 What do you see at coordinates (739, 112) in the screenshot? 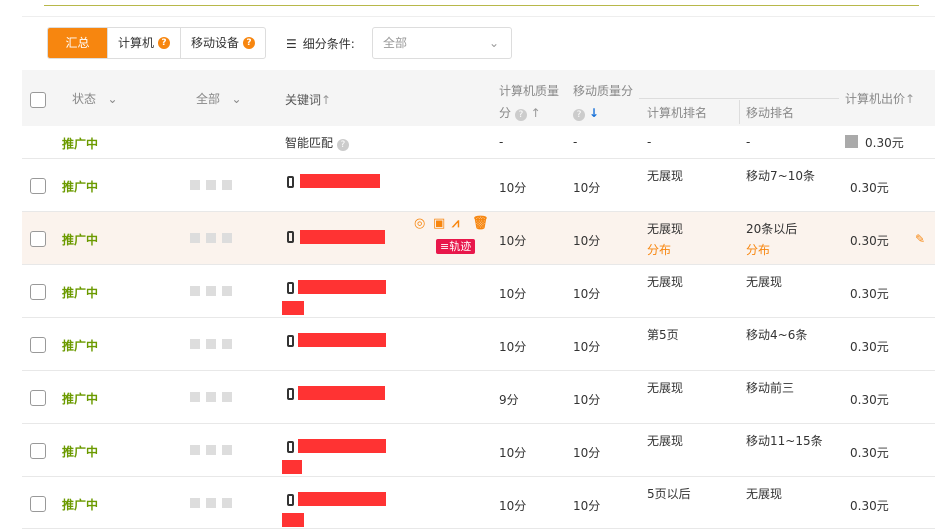
I see `header-divider` at bounding box center [739, 112].